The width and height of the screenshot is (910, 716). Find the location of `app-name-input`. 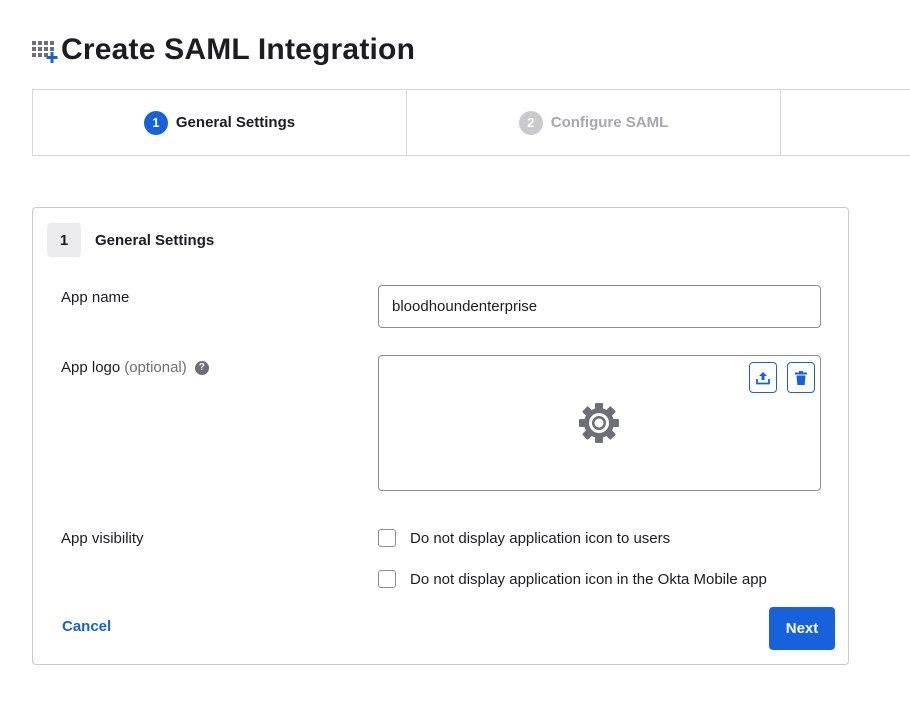

app-name-input is located at coordinates (599, 306).